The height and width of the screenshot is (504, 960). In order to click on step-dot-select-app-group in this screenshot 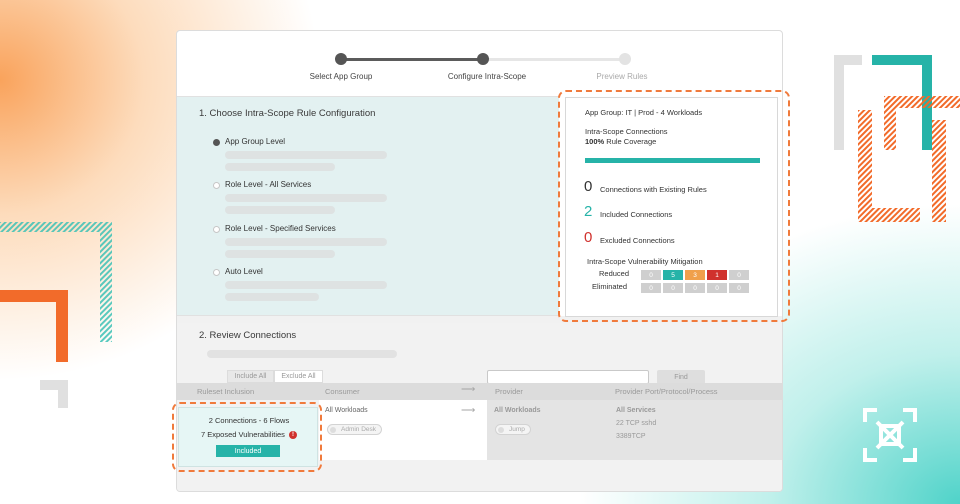, I will do `click(341, 59)`.